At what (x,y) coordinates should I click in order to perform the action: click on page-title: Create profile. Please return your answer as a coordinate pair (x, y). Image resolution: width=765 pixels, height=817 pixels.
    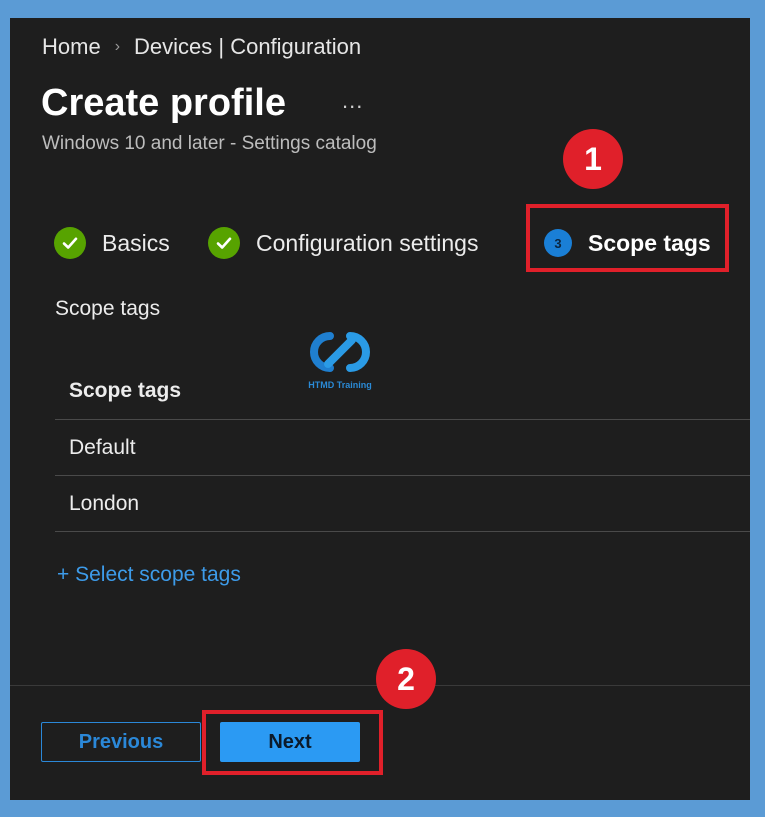
    Looking at the image, I should click on (163, 103).